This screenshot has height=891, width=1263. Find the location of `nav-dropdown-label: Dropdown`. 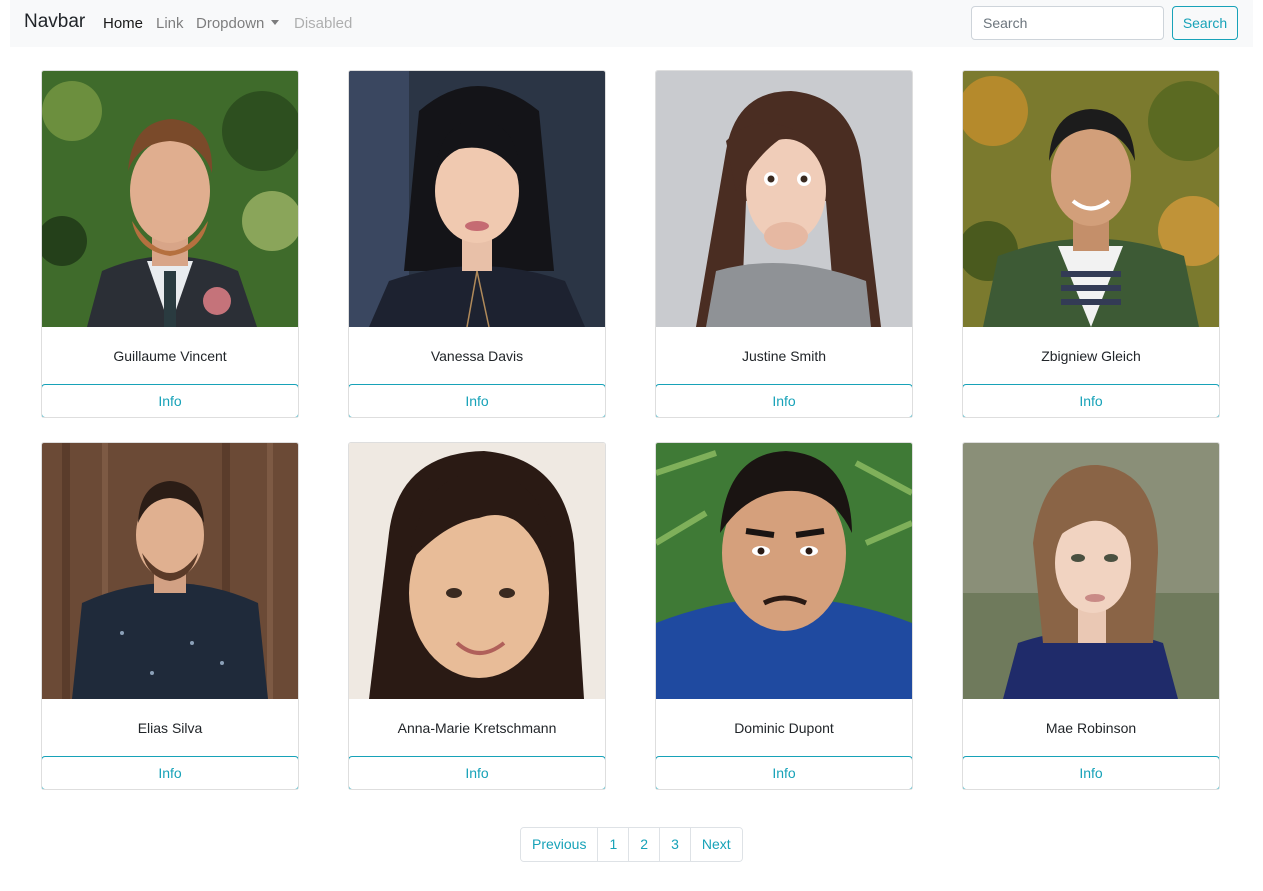

nav-dropdown-label: Dropdown is located at coordinates (230, 23).